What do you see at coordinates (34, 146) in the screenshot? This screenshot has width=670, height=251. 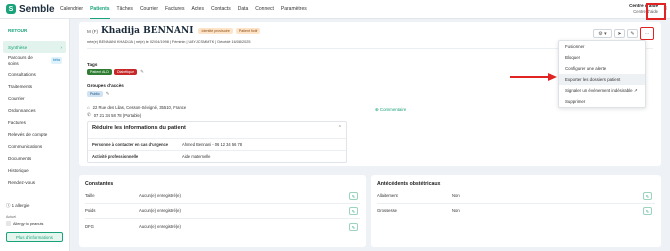 I see `sidebar-item-communications: Communications` at bounding box center [34, 146].